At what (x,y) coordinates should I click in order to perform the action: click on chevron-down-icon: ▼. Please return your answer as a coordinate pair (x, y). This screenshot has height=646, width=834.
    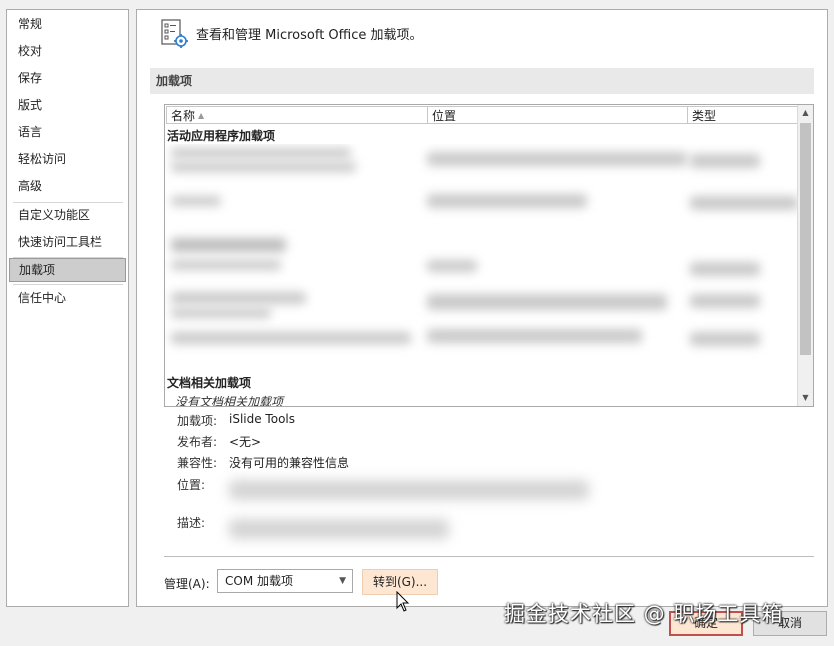
    Looking at the image, I should click on (342, 581).